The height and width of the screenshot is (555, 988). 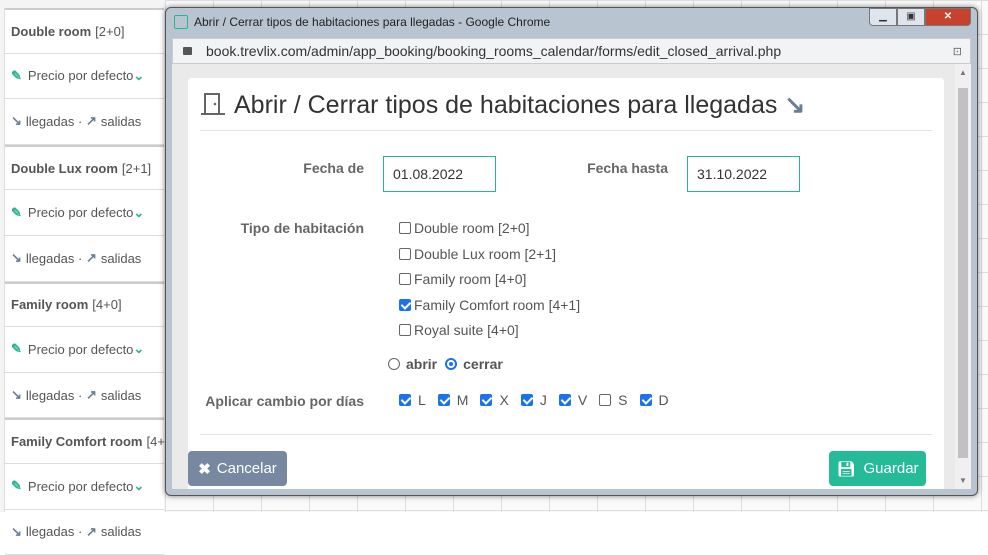 What do you see at coordinates (90, 441) in the screenshot?
I see `room-name-row: Family Comfort room [4+1]` at bounding box center [90, 441].